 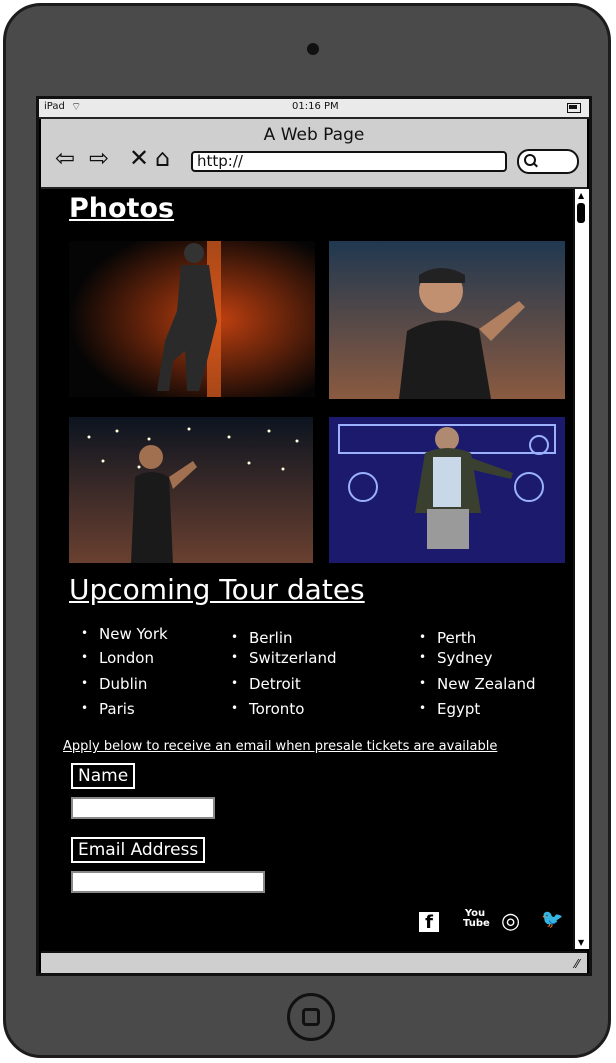 What do you see at coordinates (143, 808) in the screenshot?
I see `name-input` at bounding box center [143, 808].